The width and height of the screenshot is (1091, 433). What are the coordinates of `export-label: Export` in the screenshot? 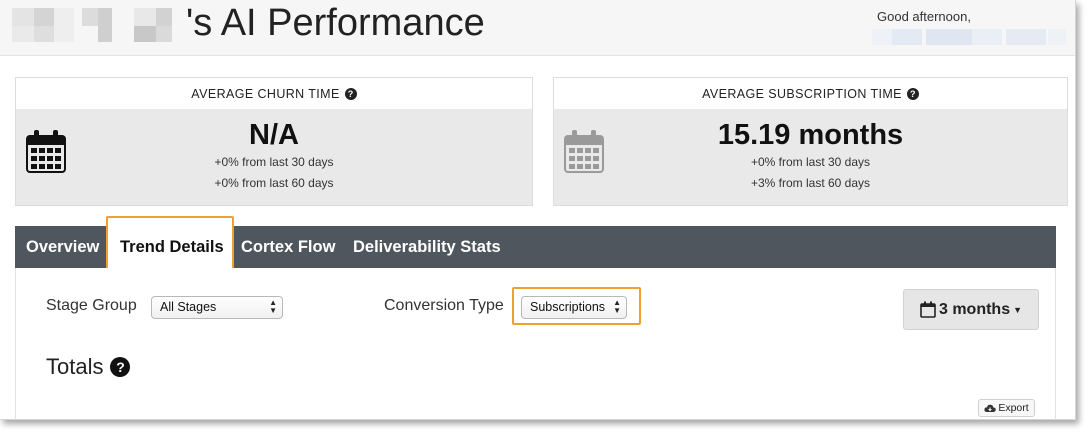 It's located at (1013, 408).